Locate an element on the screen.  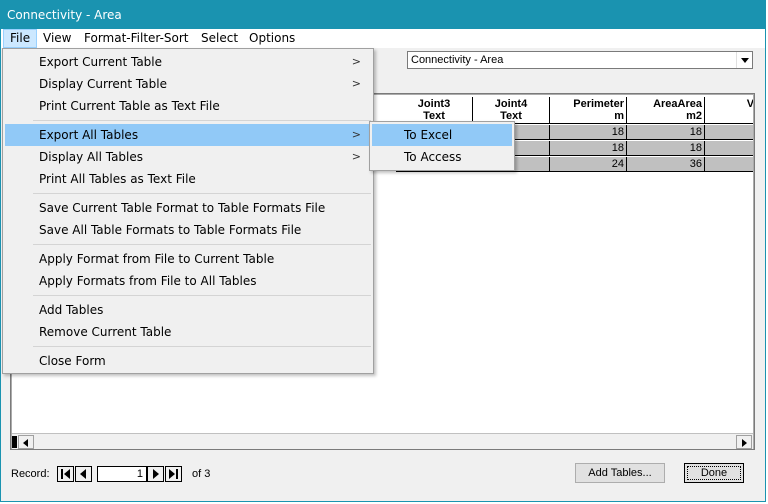
menu-item-export-all-tables: Export All Tables > is located at coordinates (188, 135).